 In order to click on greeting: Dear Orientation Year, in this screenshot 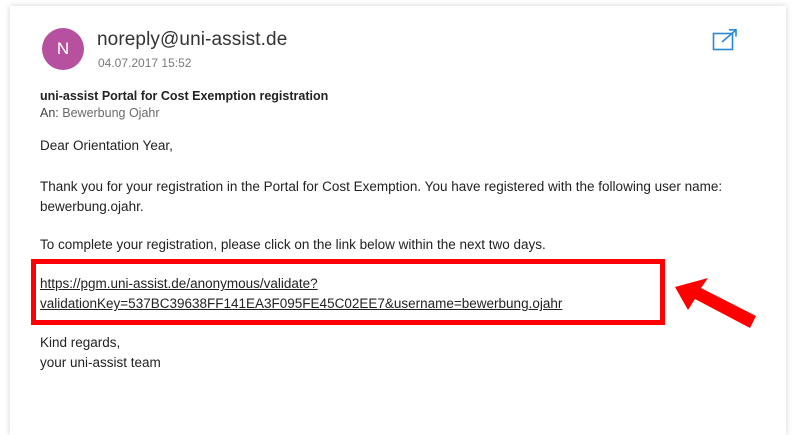, I will do `click(106, 145)`.